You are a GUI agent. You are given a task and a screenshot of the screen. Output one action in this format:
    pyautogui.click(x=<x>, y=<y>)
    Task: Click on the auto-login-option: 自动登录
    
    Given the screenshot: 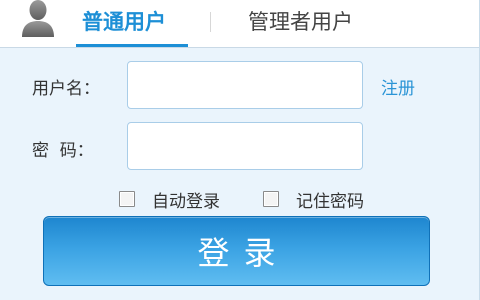 What is the action you would take?
    pyautogui.click(x=169, y=199)
    